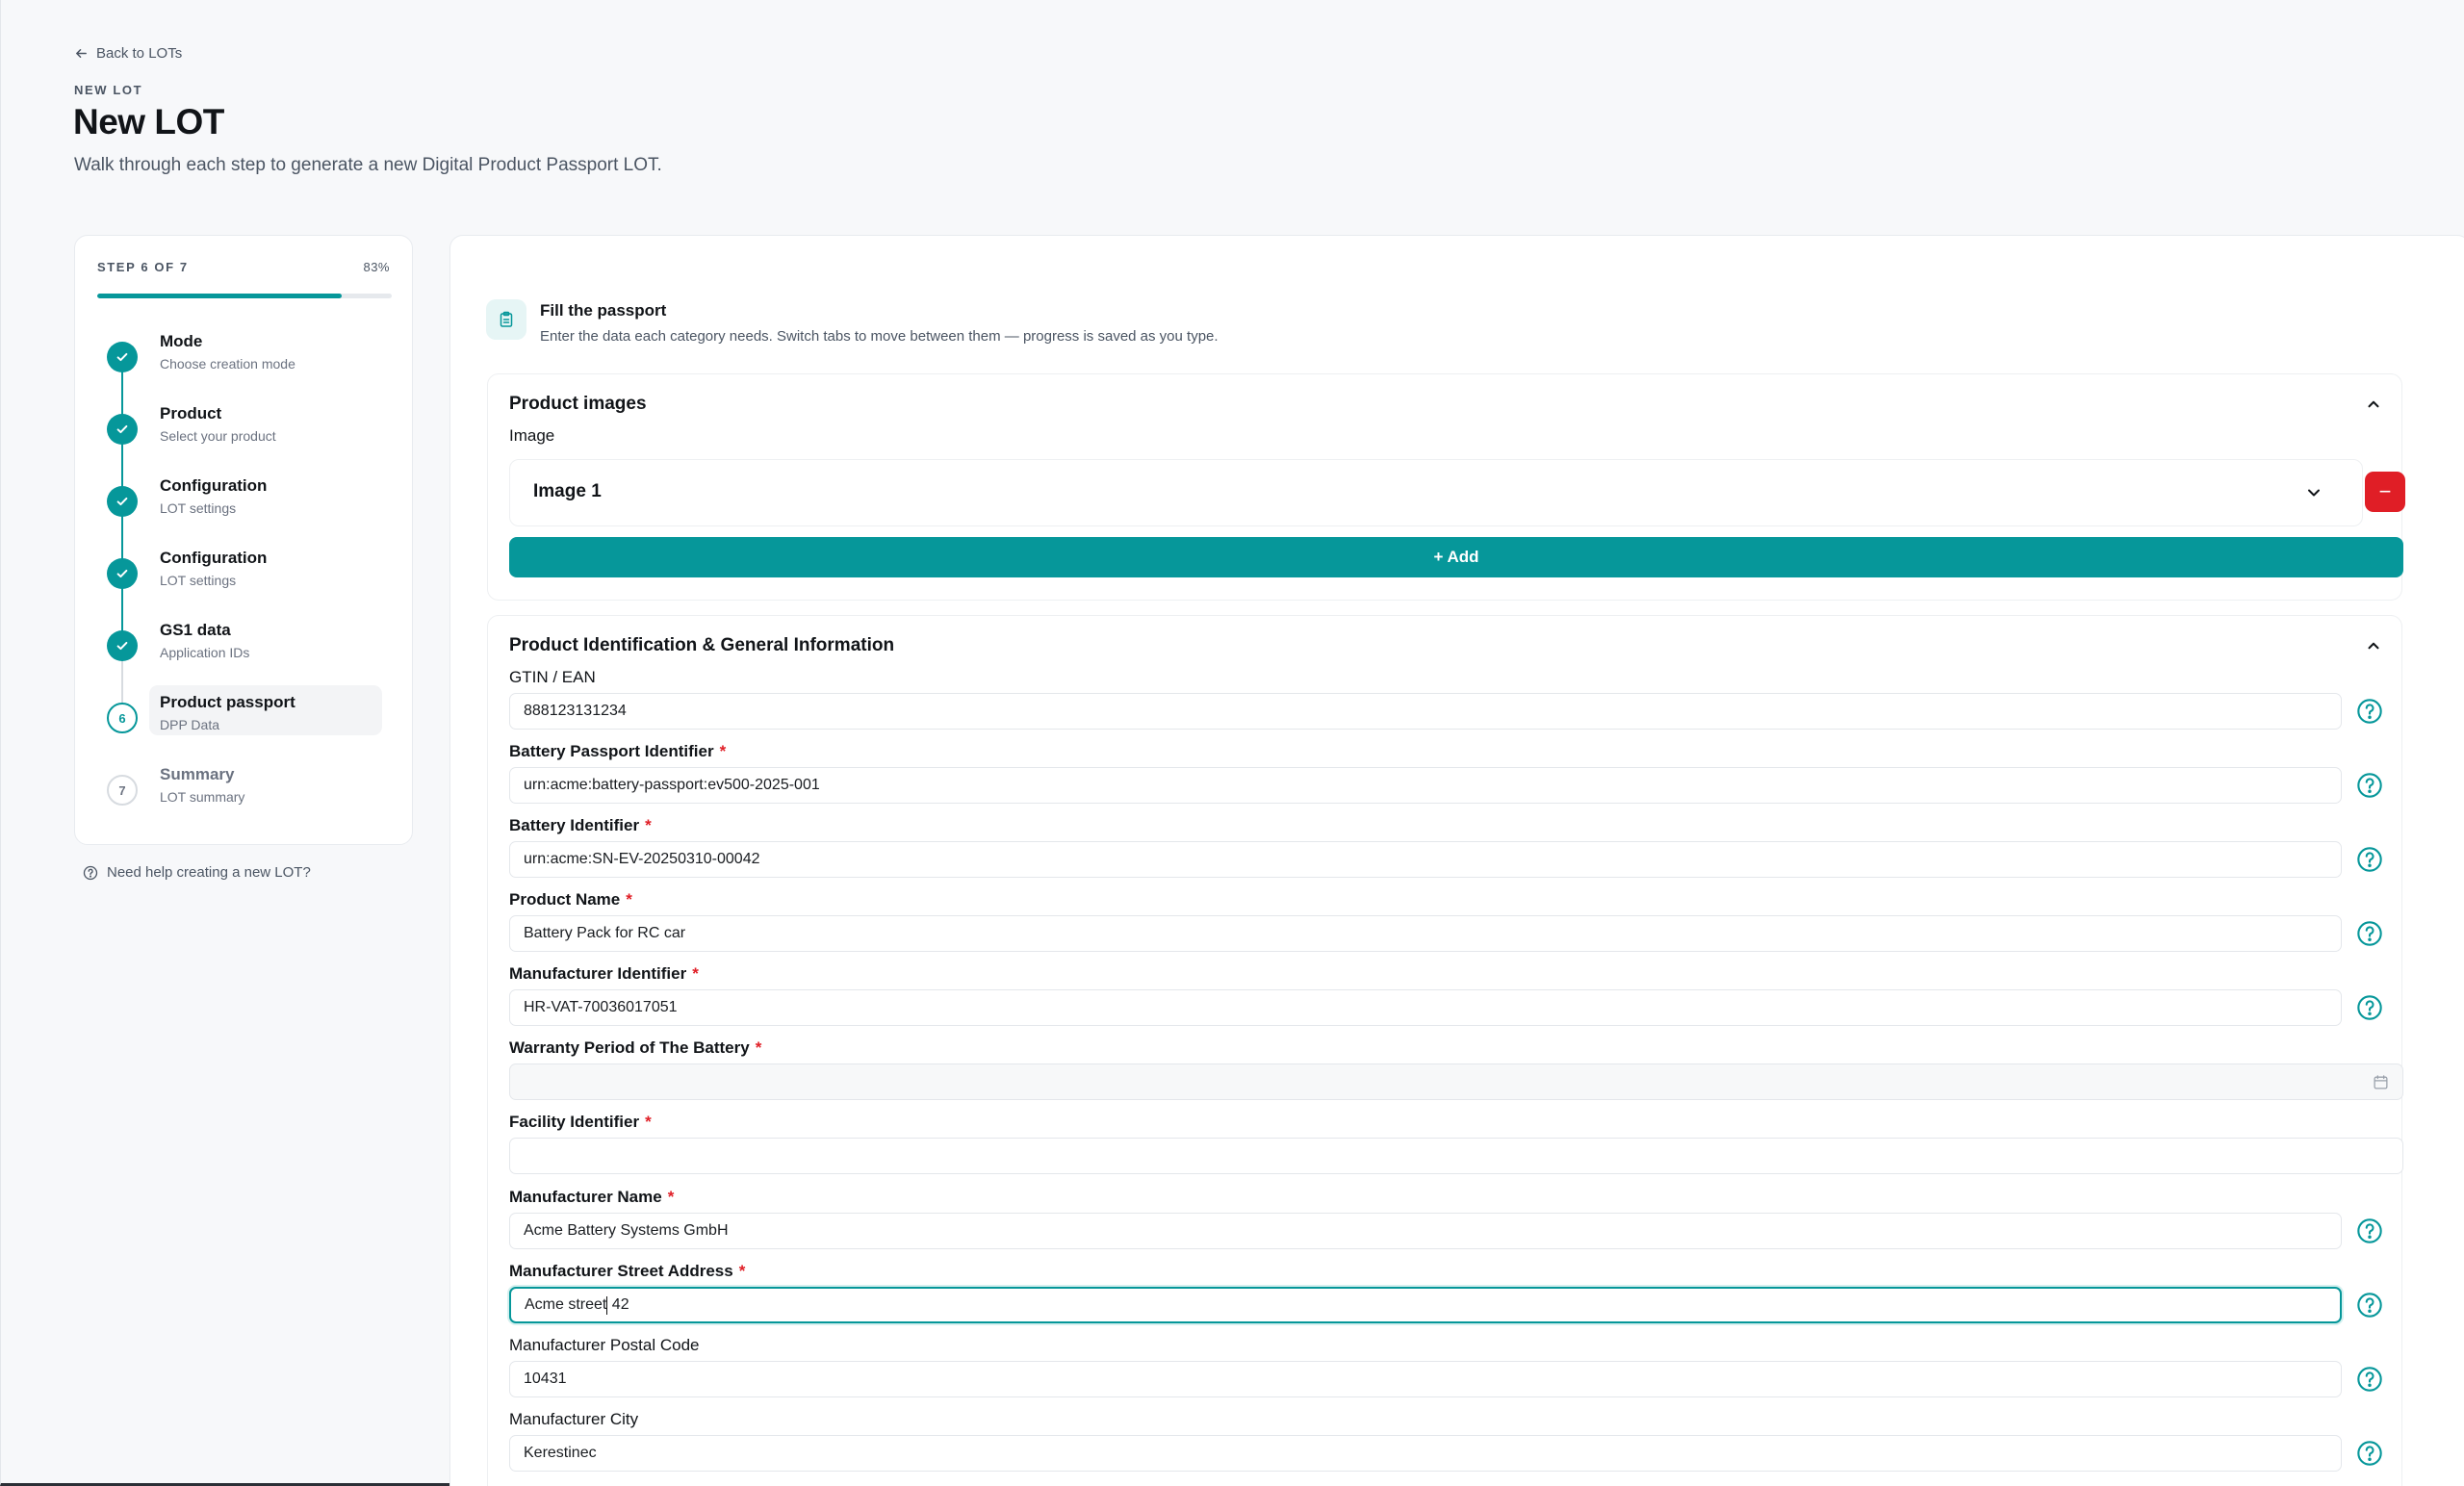 The width and height of the screenshot is (2464, 1486). Describe the element at coordinates (243, 267) in the screenshot. I see `stepper-header: STEP 6 OF 7 83%` at that location.